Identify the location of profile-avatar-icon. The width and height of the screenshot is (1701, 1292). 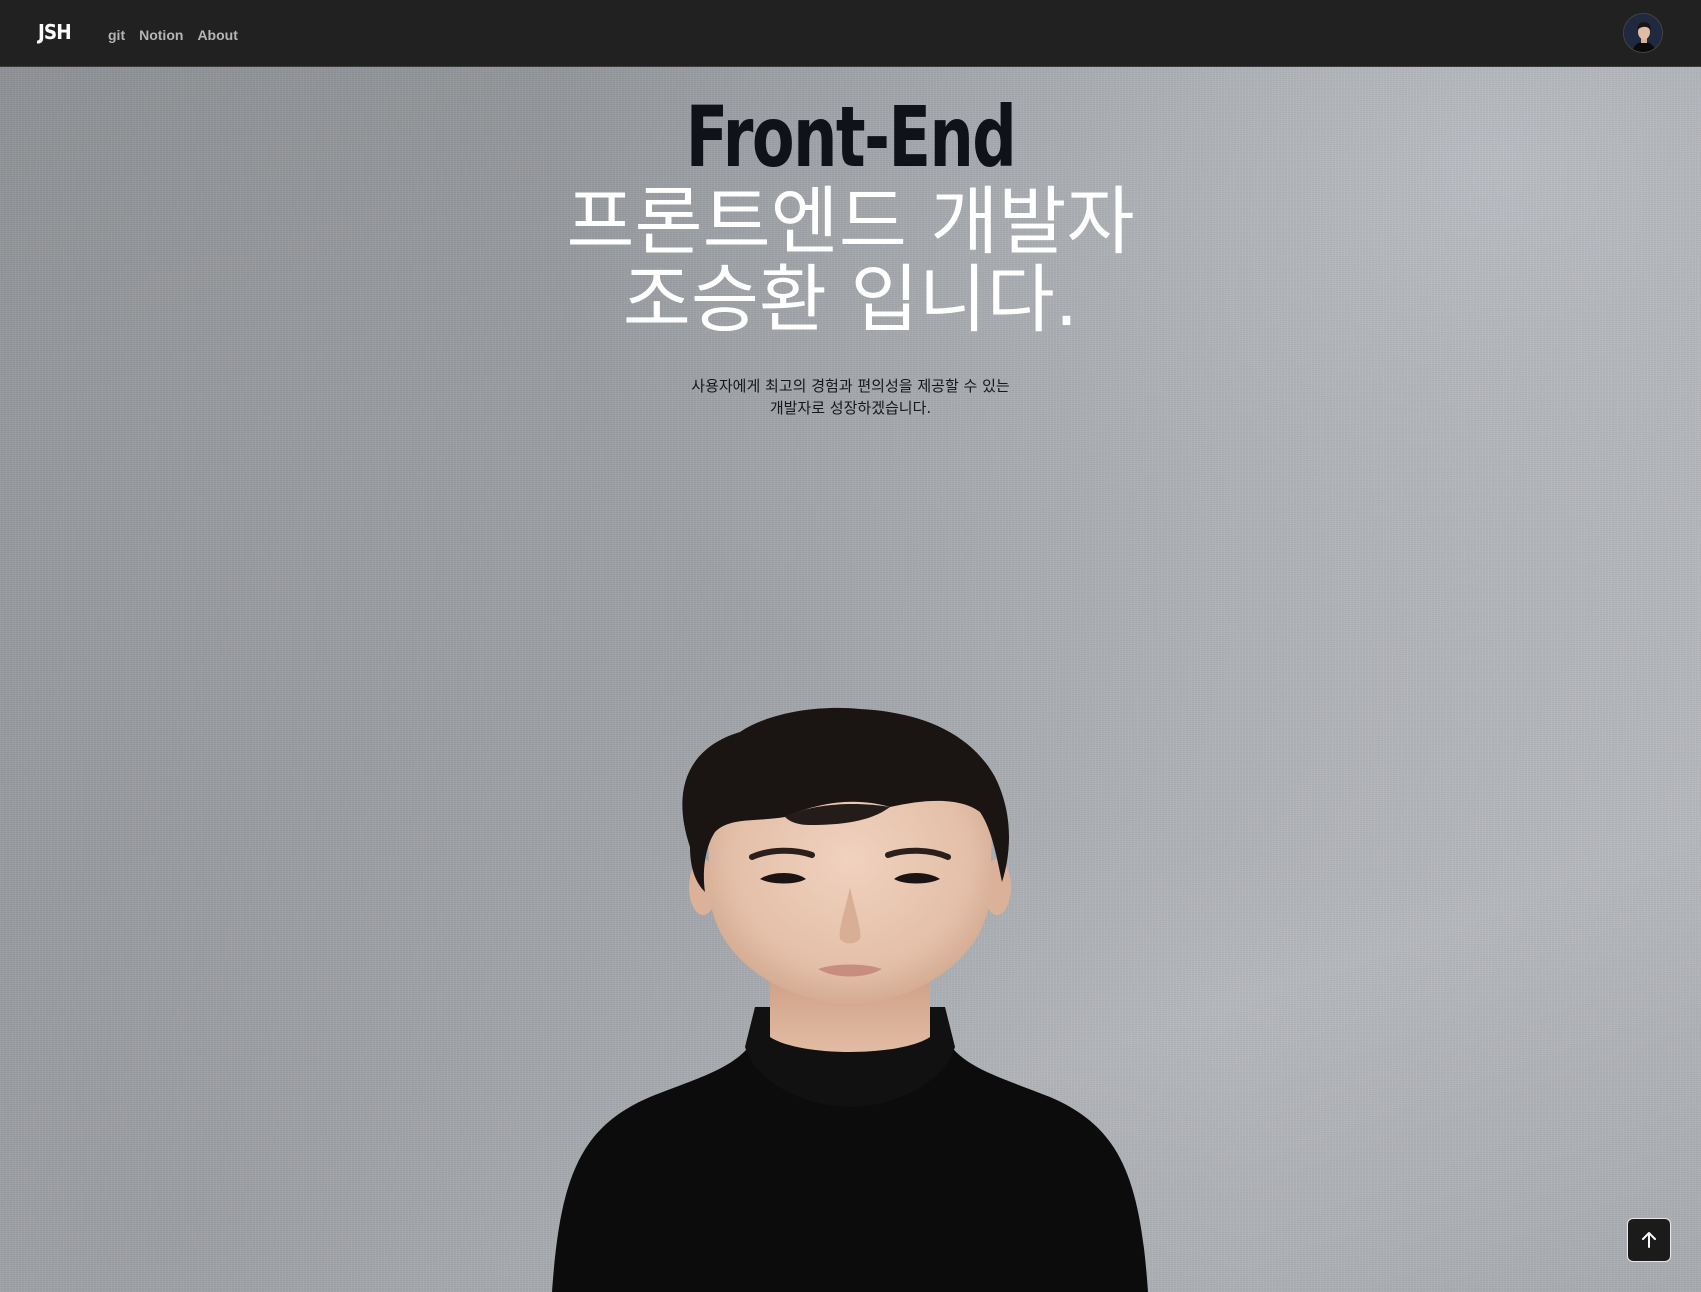
(1643, 33).